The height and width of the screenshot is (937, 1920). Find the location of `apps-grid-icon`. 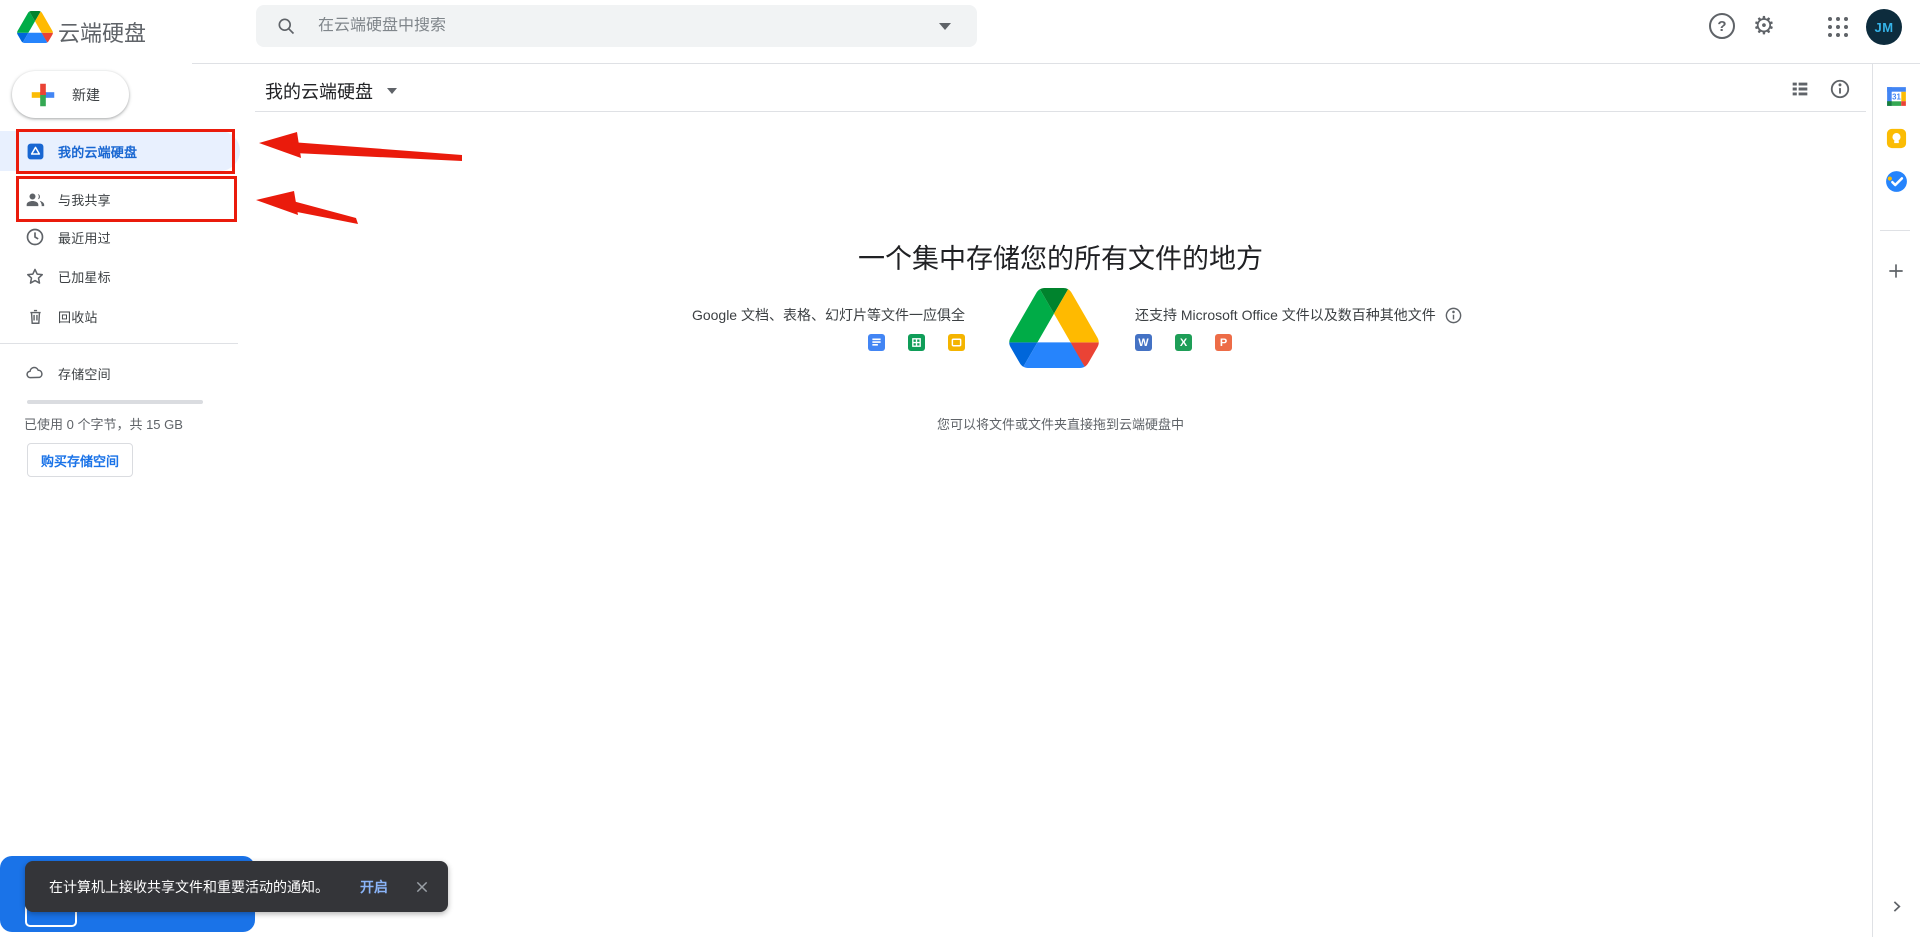

apps-grid-icon is located at coordinates (1838, 27).